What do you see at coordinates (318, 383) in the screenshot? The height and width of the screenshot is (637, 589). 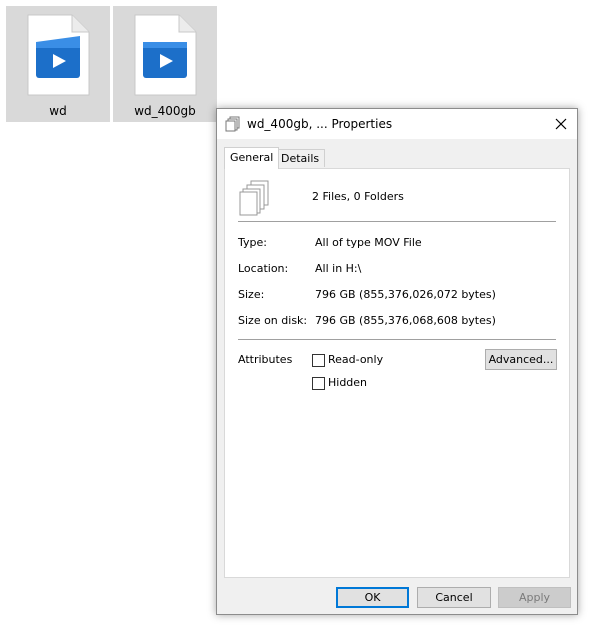 I see `hidden-checkbox` at bounding box center [318, 383].